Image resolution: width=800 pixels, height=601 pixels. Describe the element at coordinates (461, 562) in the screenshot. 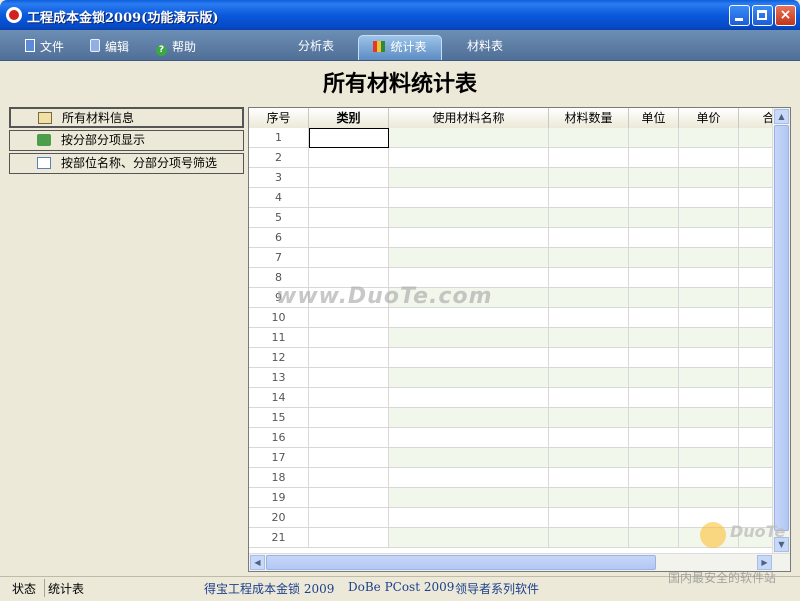

I see `horizontal-scroll-thumb` at that location.